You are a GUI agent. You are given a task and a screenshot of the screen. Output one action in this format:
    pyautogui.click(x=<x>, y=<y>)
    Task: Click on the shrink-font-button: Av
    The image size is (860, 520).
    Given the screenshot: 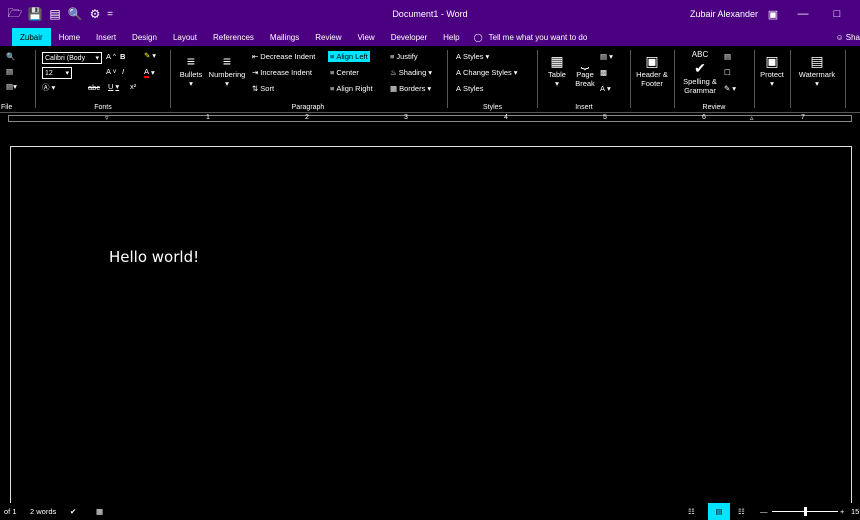 What is the action you would take?
    pyautogui.click(x=111, y=71)
    